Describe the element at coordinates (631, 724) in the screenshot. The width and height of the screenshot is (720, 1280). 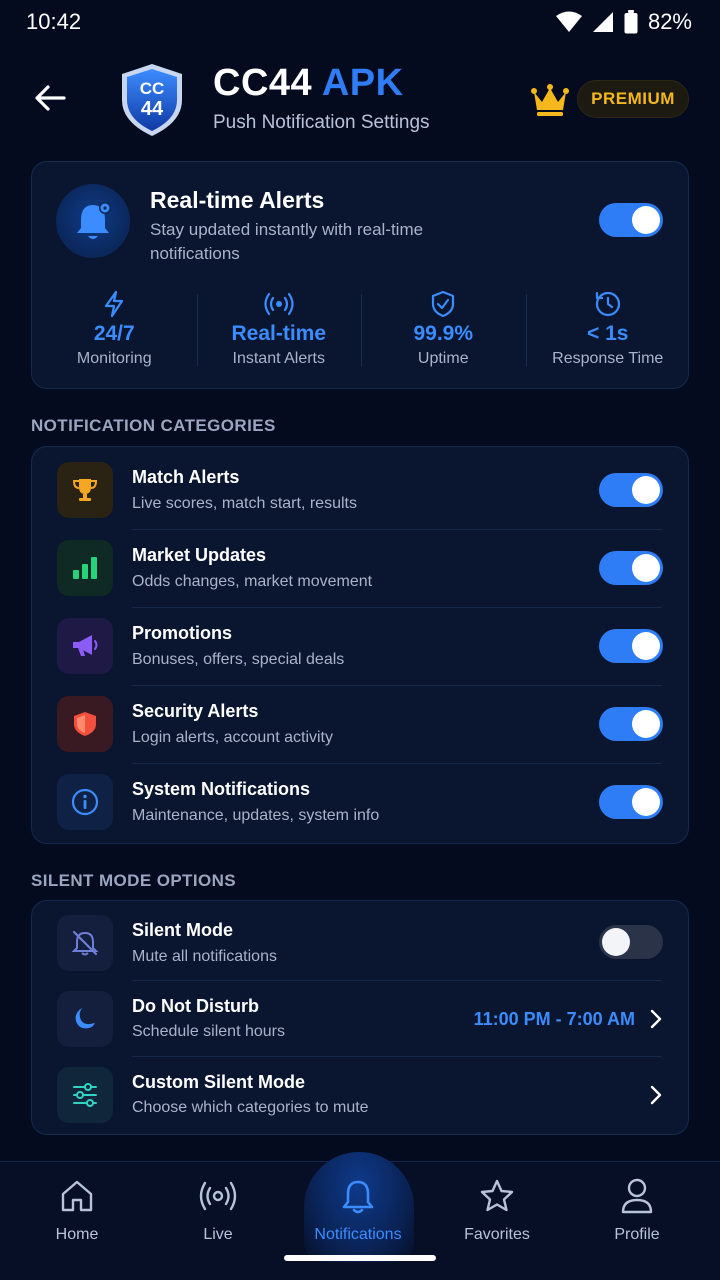
I see `security-alerts-toggle` at that location.